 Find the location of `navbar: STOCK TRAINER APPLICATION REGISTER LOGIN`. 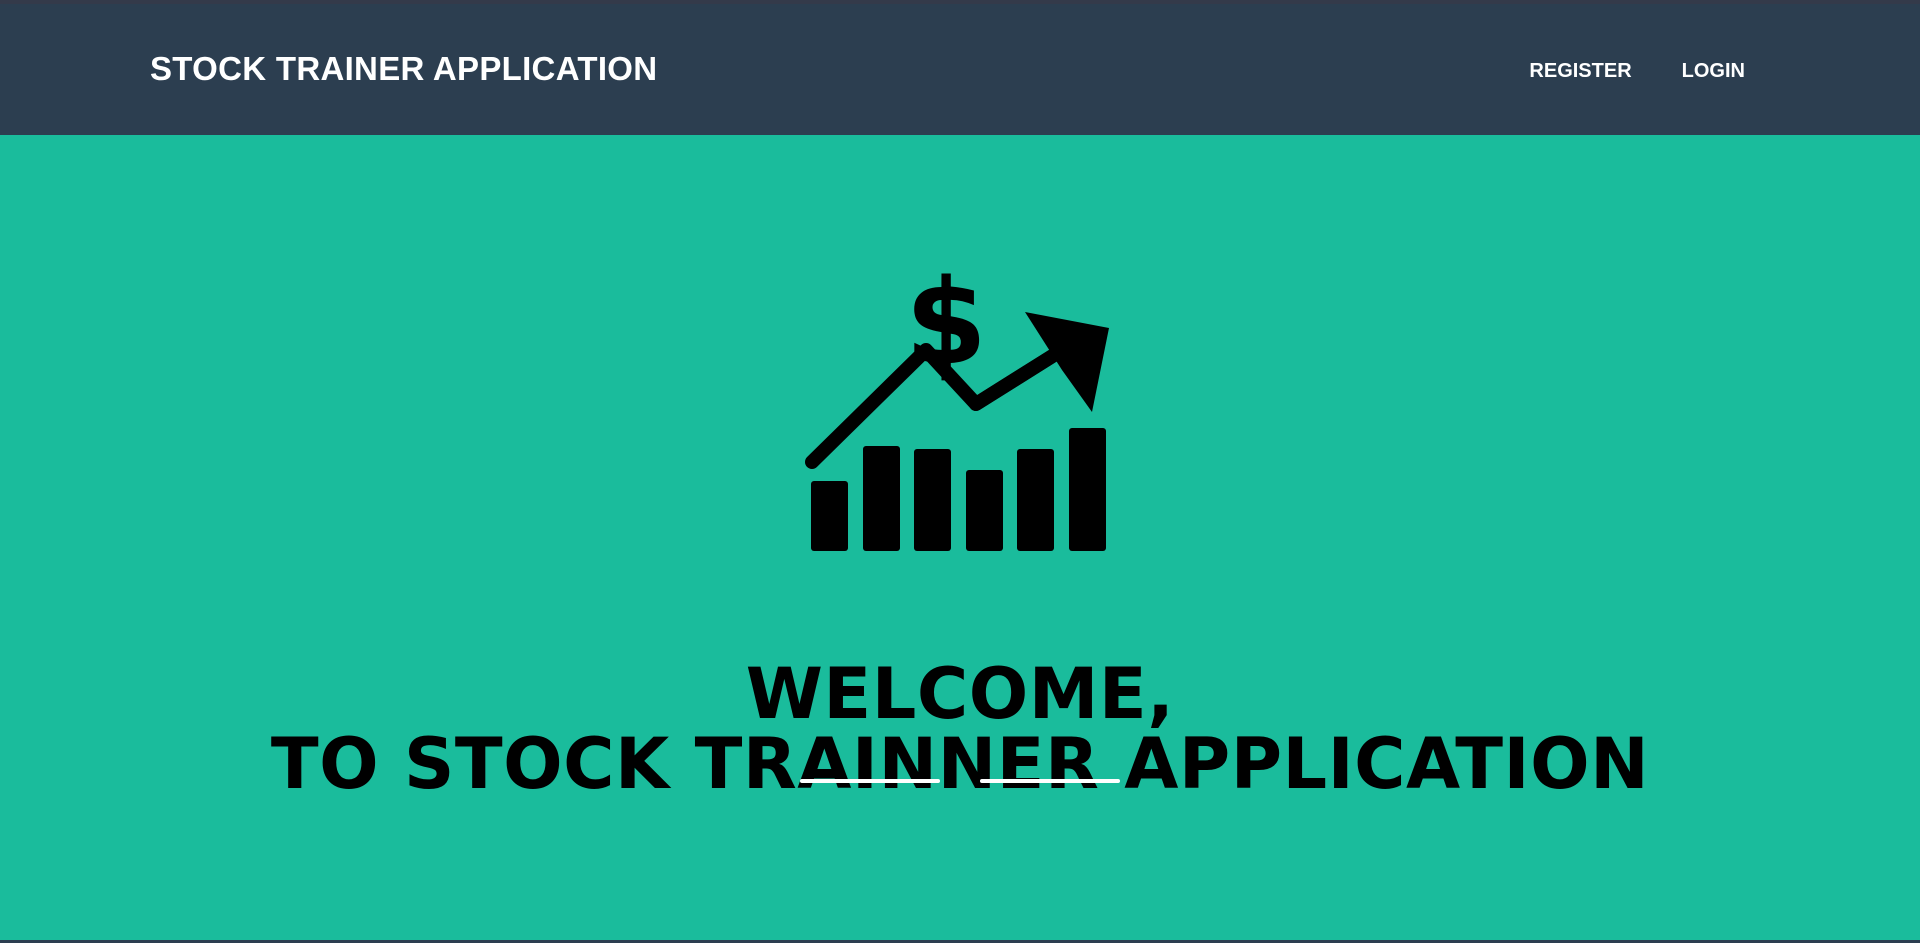

navbar: STOCK TRAINER APPLICATION REGISTER LOGIN is located at coordinates (960, 67).